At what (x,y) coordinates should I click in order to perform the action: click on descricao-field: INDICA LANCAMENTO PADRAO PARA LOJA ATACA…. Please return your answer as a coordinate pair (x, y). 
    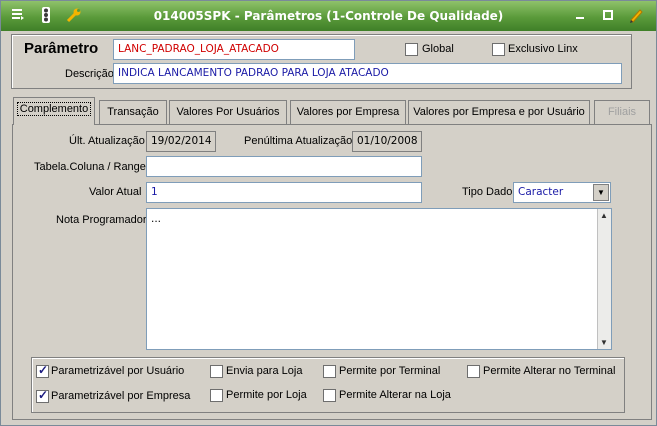
    Looking at the image, I should click on (367, 73).